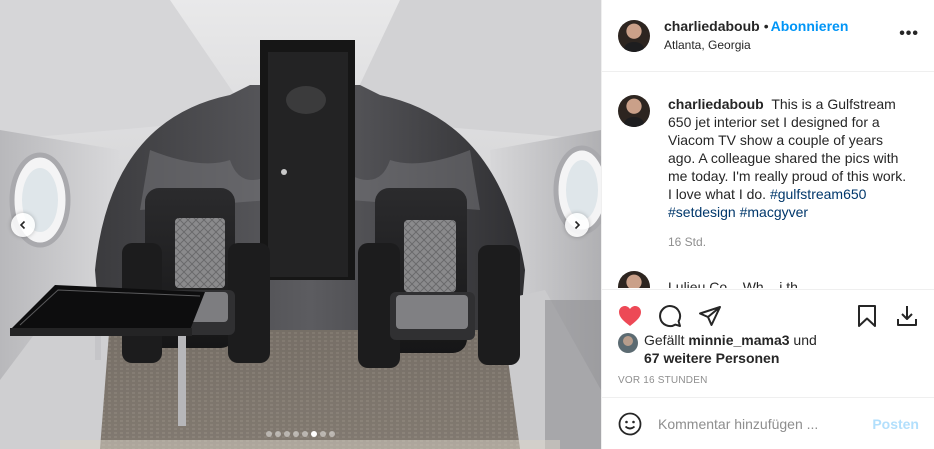 Image resolution: width=934 pixels, height=449 pixels. Describe the element at coordinates (909, 34) in the screenshot. I see `more-options-icon: •••` at that location.